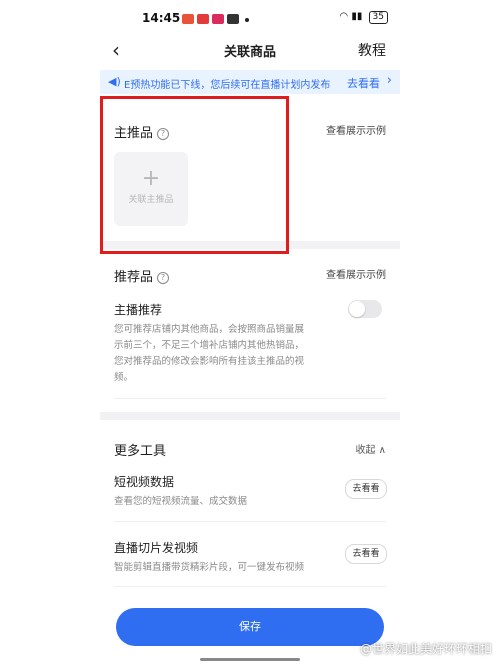 The image size is (500, 667). Describe the element at coordinates (142, 275) in the screenshot. I see `recommended-label: 推荐品?` at that location.